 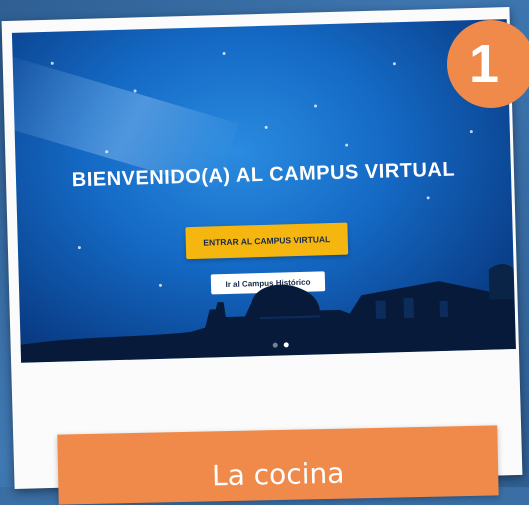 What do you see at coordinates (280, 345) in the screenshot?
I see `carousel-indicators` at bounding box center [280, 345].